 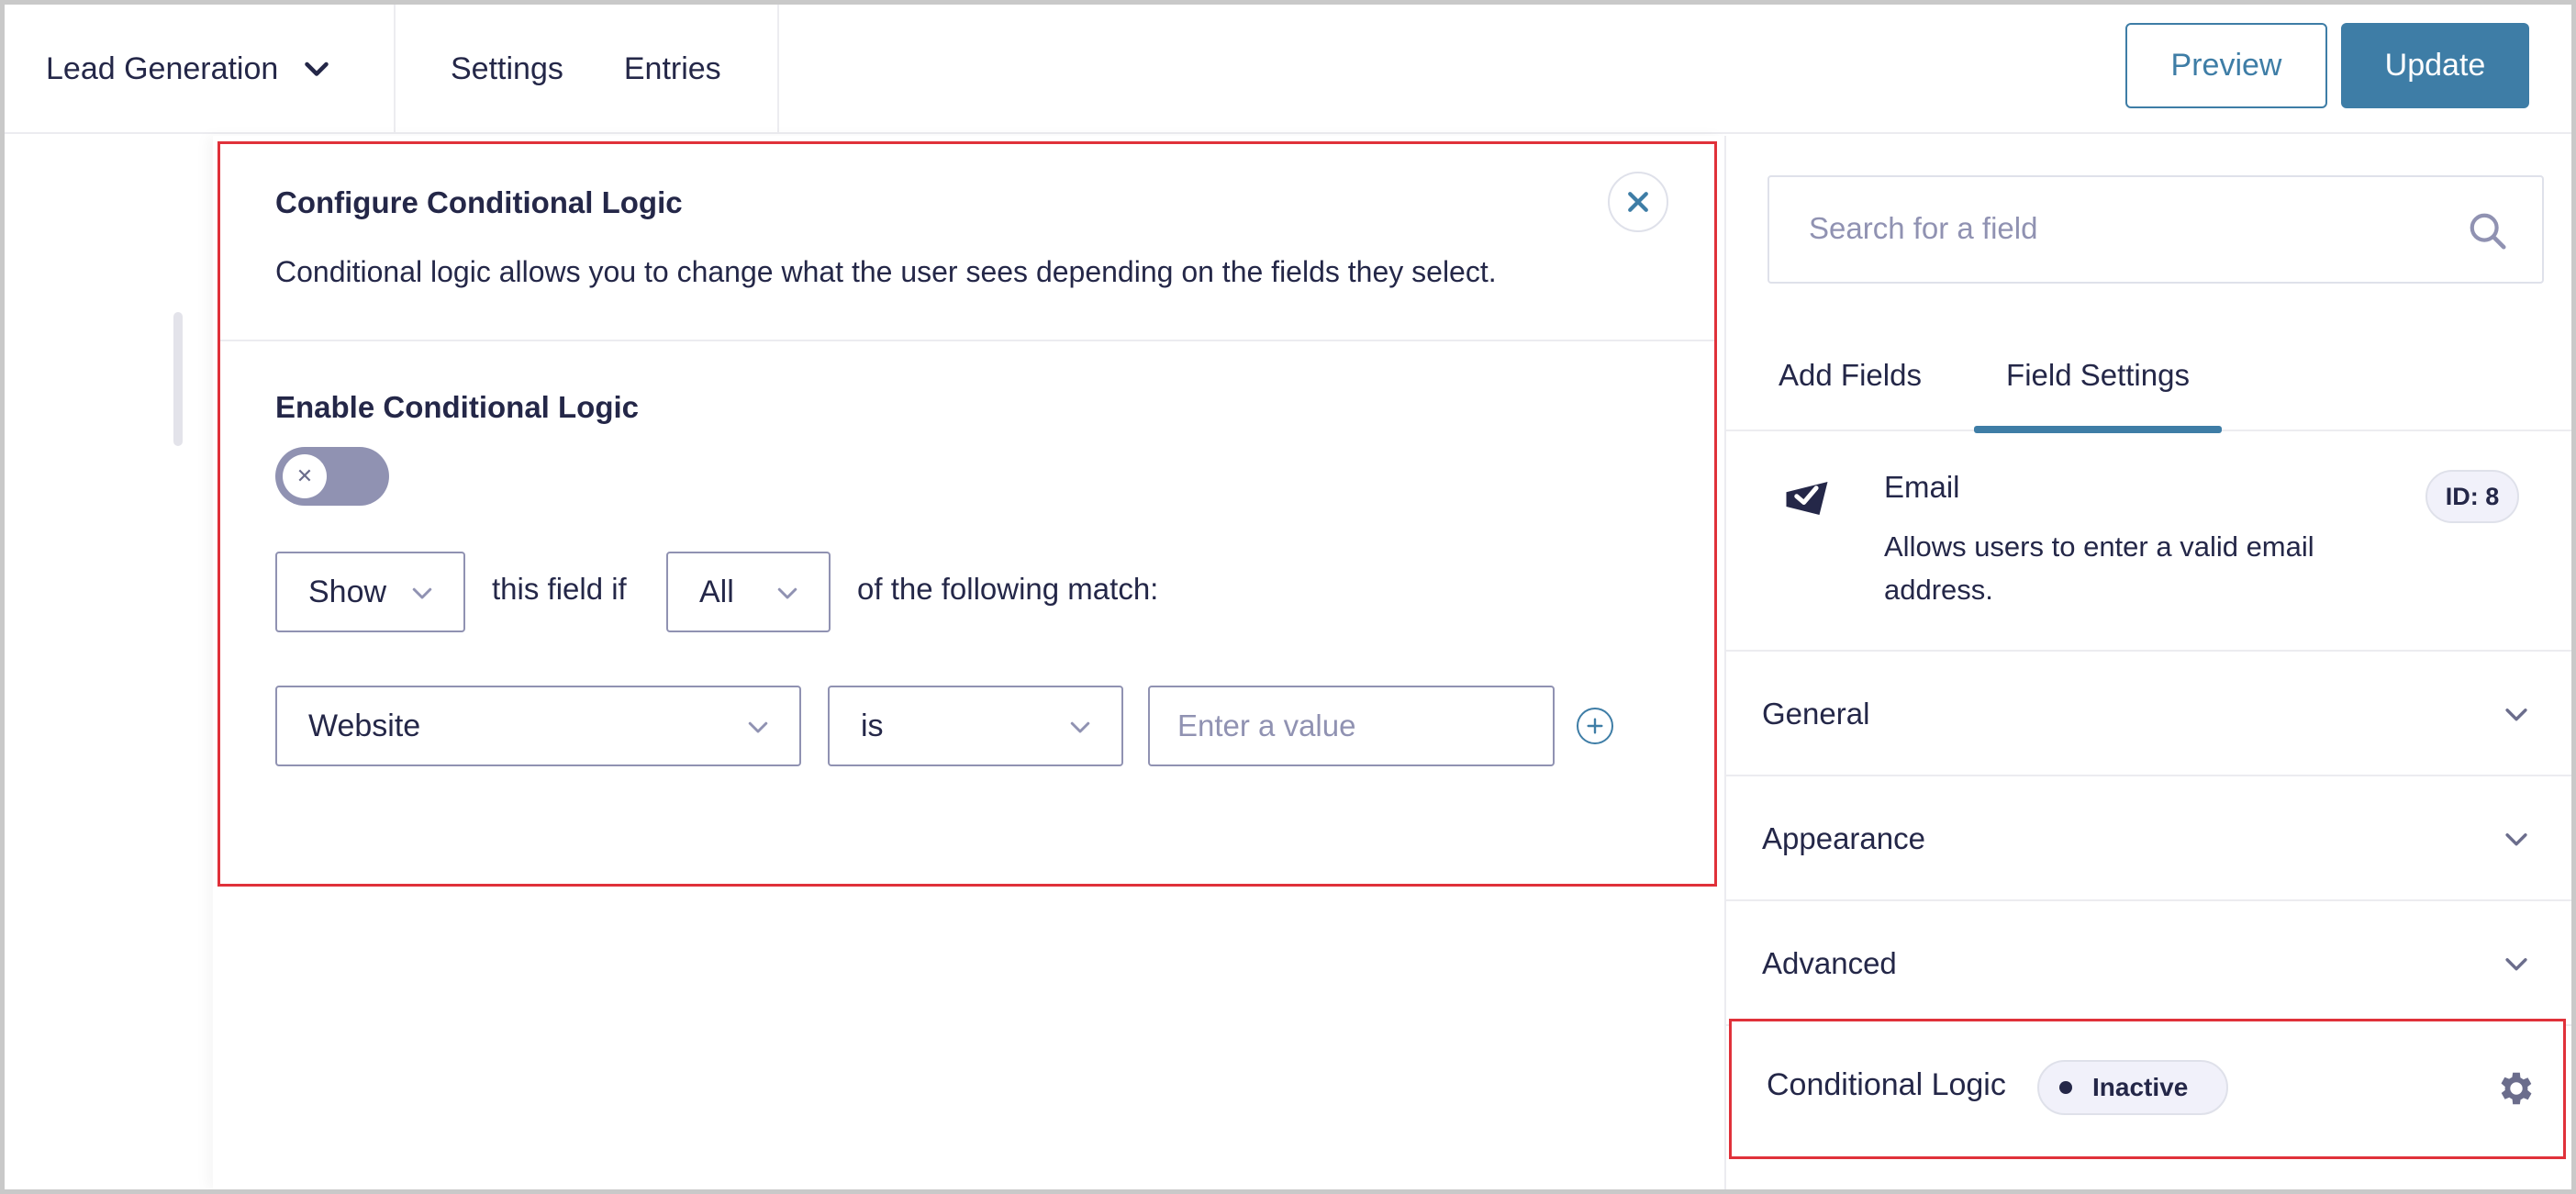 What do you see at coordinates (2435, 65) in the screenshot?
I see `update-button: Update` at bounding box center [2435, 65].